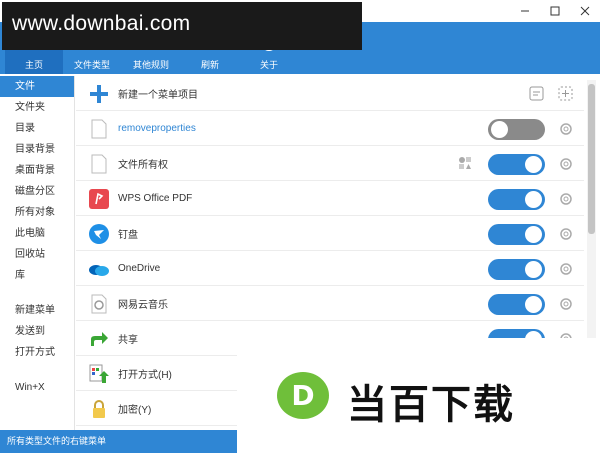 Image resolution: width=600 pixels, height=453 pixels. What do you see at coordinates (37, 352) in the screenshot?
I see `sidebar-item-open-with: 打开方式` at bounding box center [37, 352].